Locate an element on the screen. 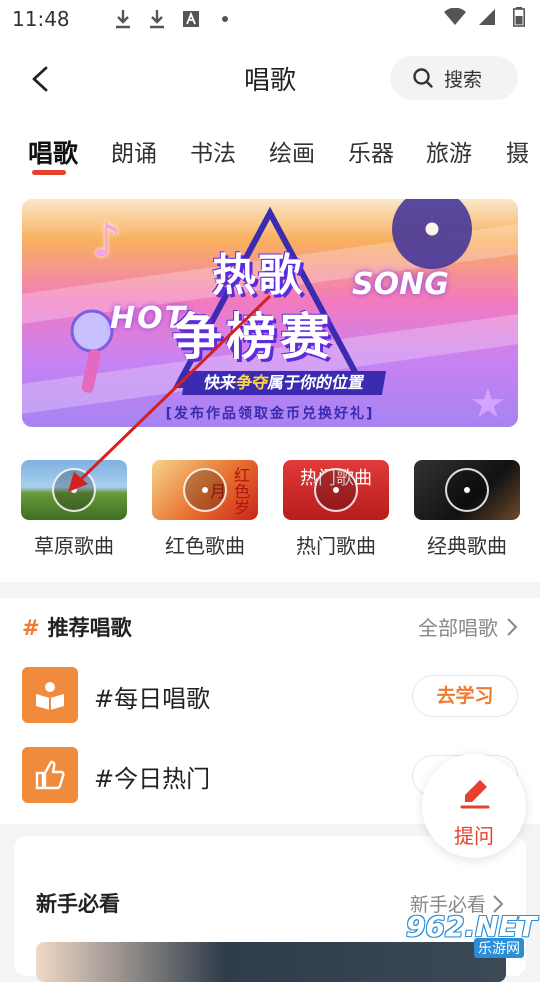 This screenshot has width=540, height=982. tab-calligraphy: 书法 is located at coordinates (213, 151).